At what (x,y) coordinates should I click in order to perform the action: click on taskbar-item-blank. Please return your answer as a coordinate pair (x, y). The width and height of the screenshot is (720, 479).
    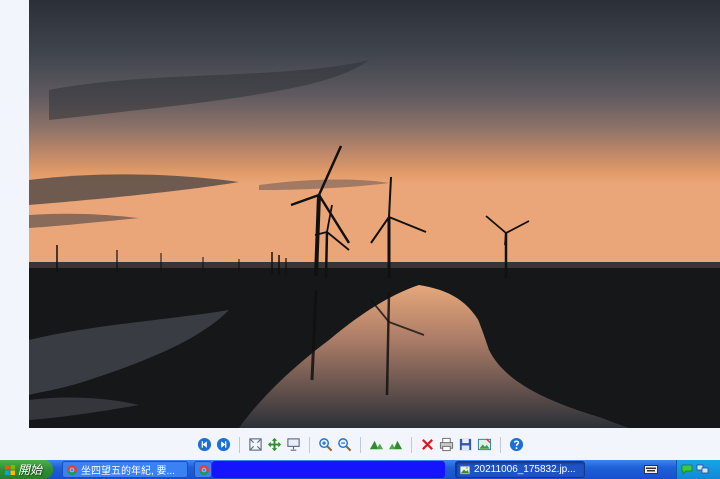
    Looking at the image, I should click on (328, 469).